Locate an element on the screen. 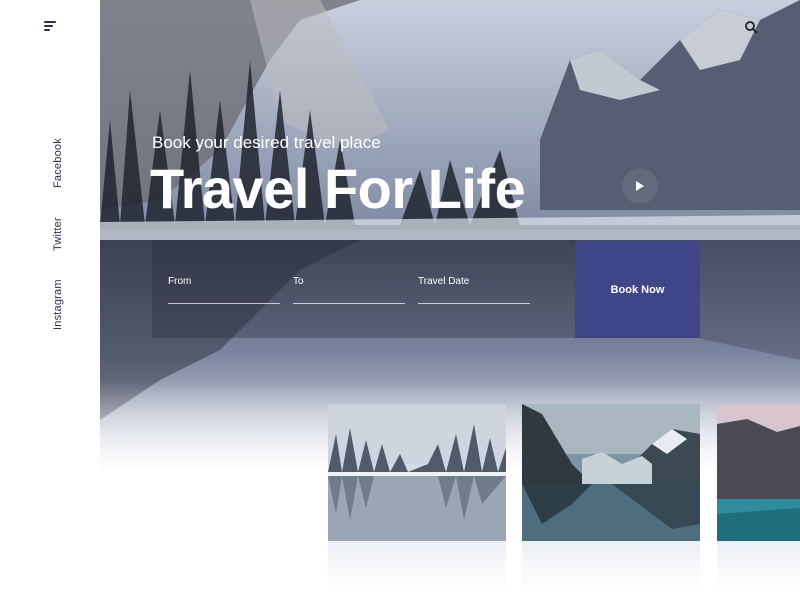 This screenshot has height=600, width=800. facebook-link: Facebook is located at coordinates (58, 163).